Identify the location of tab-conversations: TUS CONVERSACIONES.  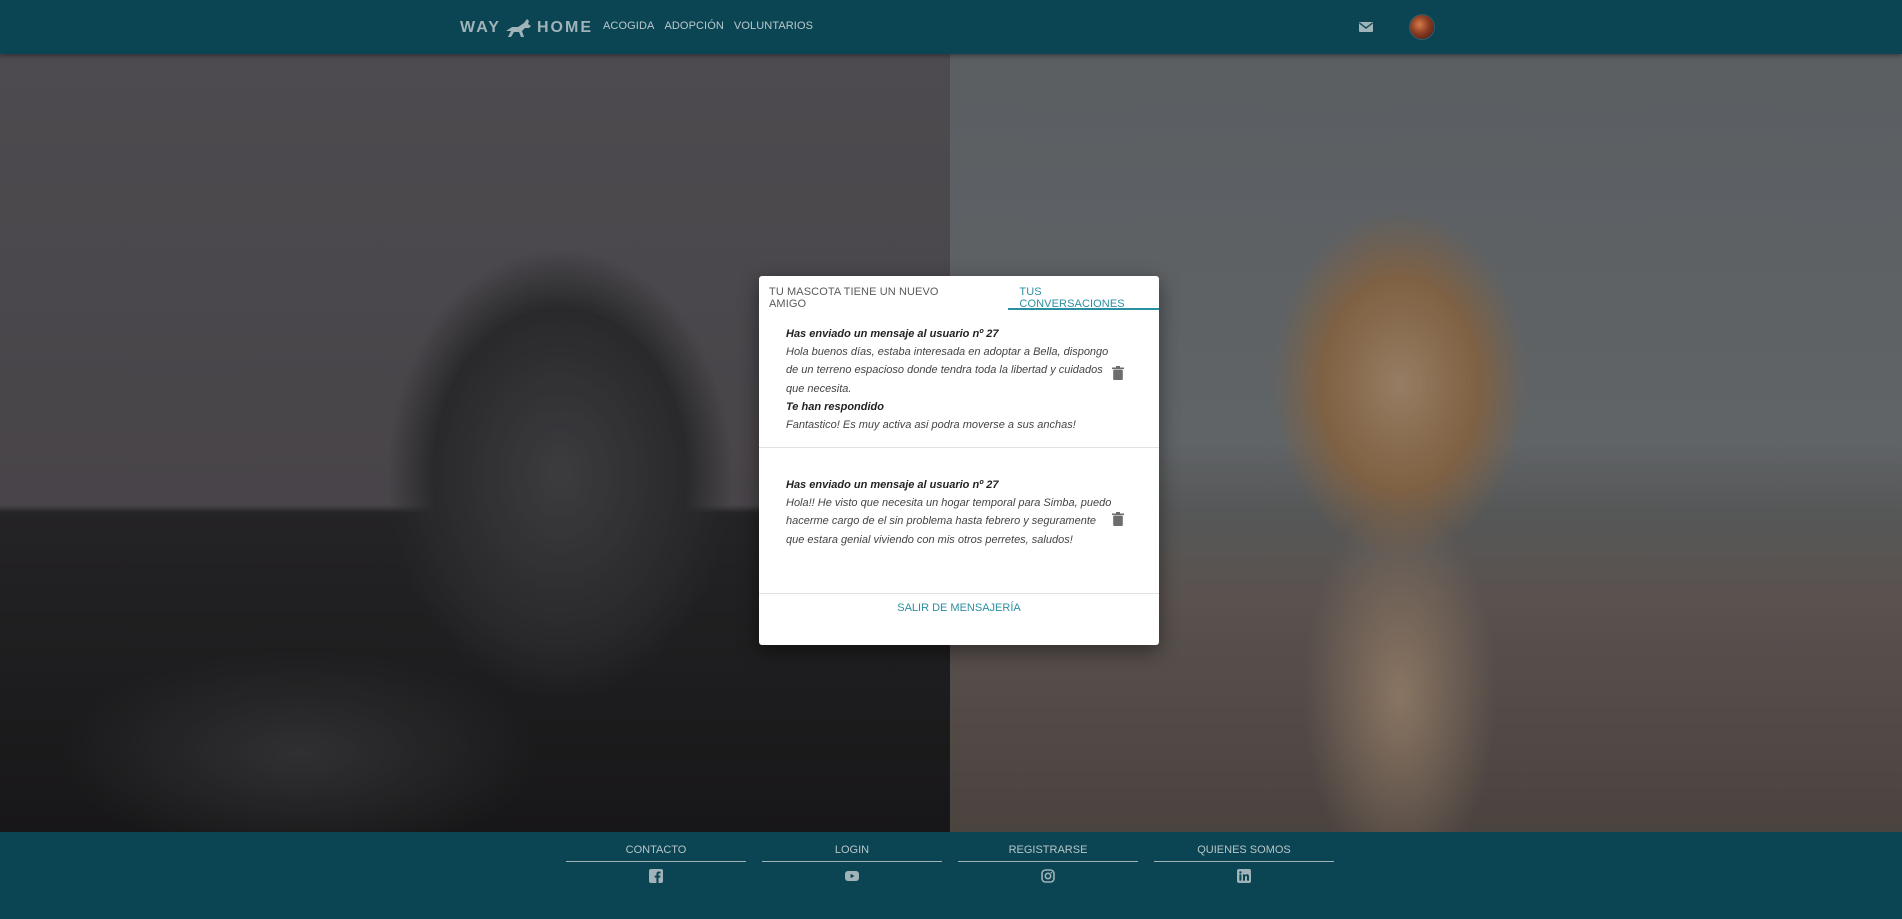
(1083, 293).